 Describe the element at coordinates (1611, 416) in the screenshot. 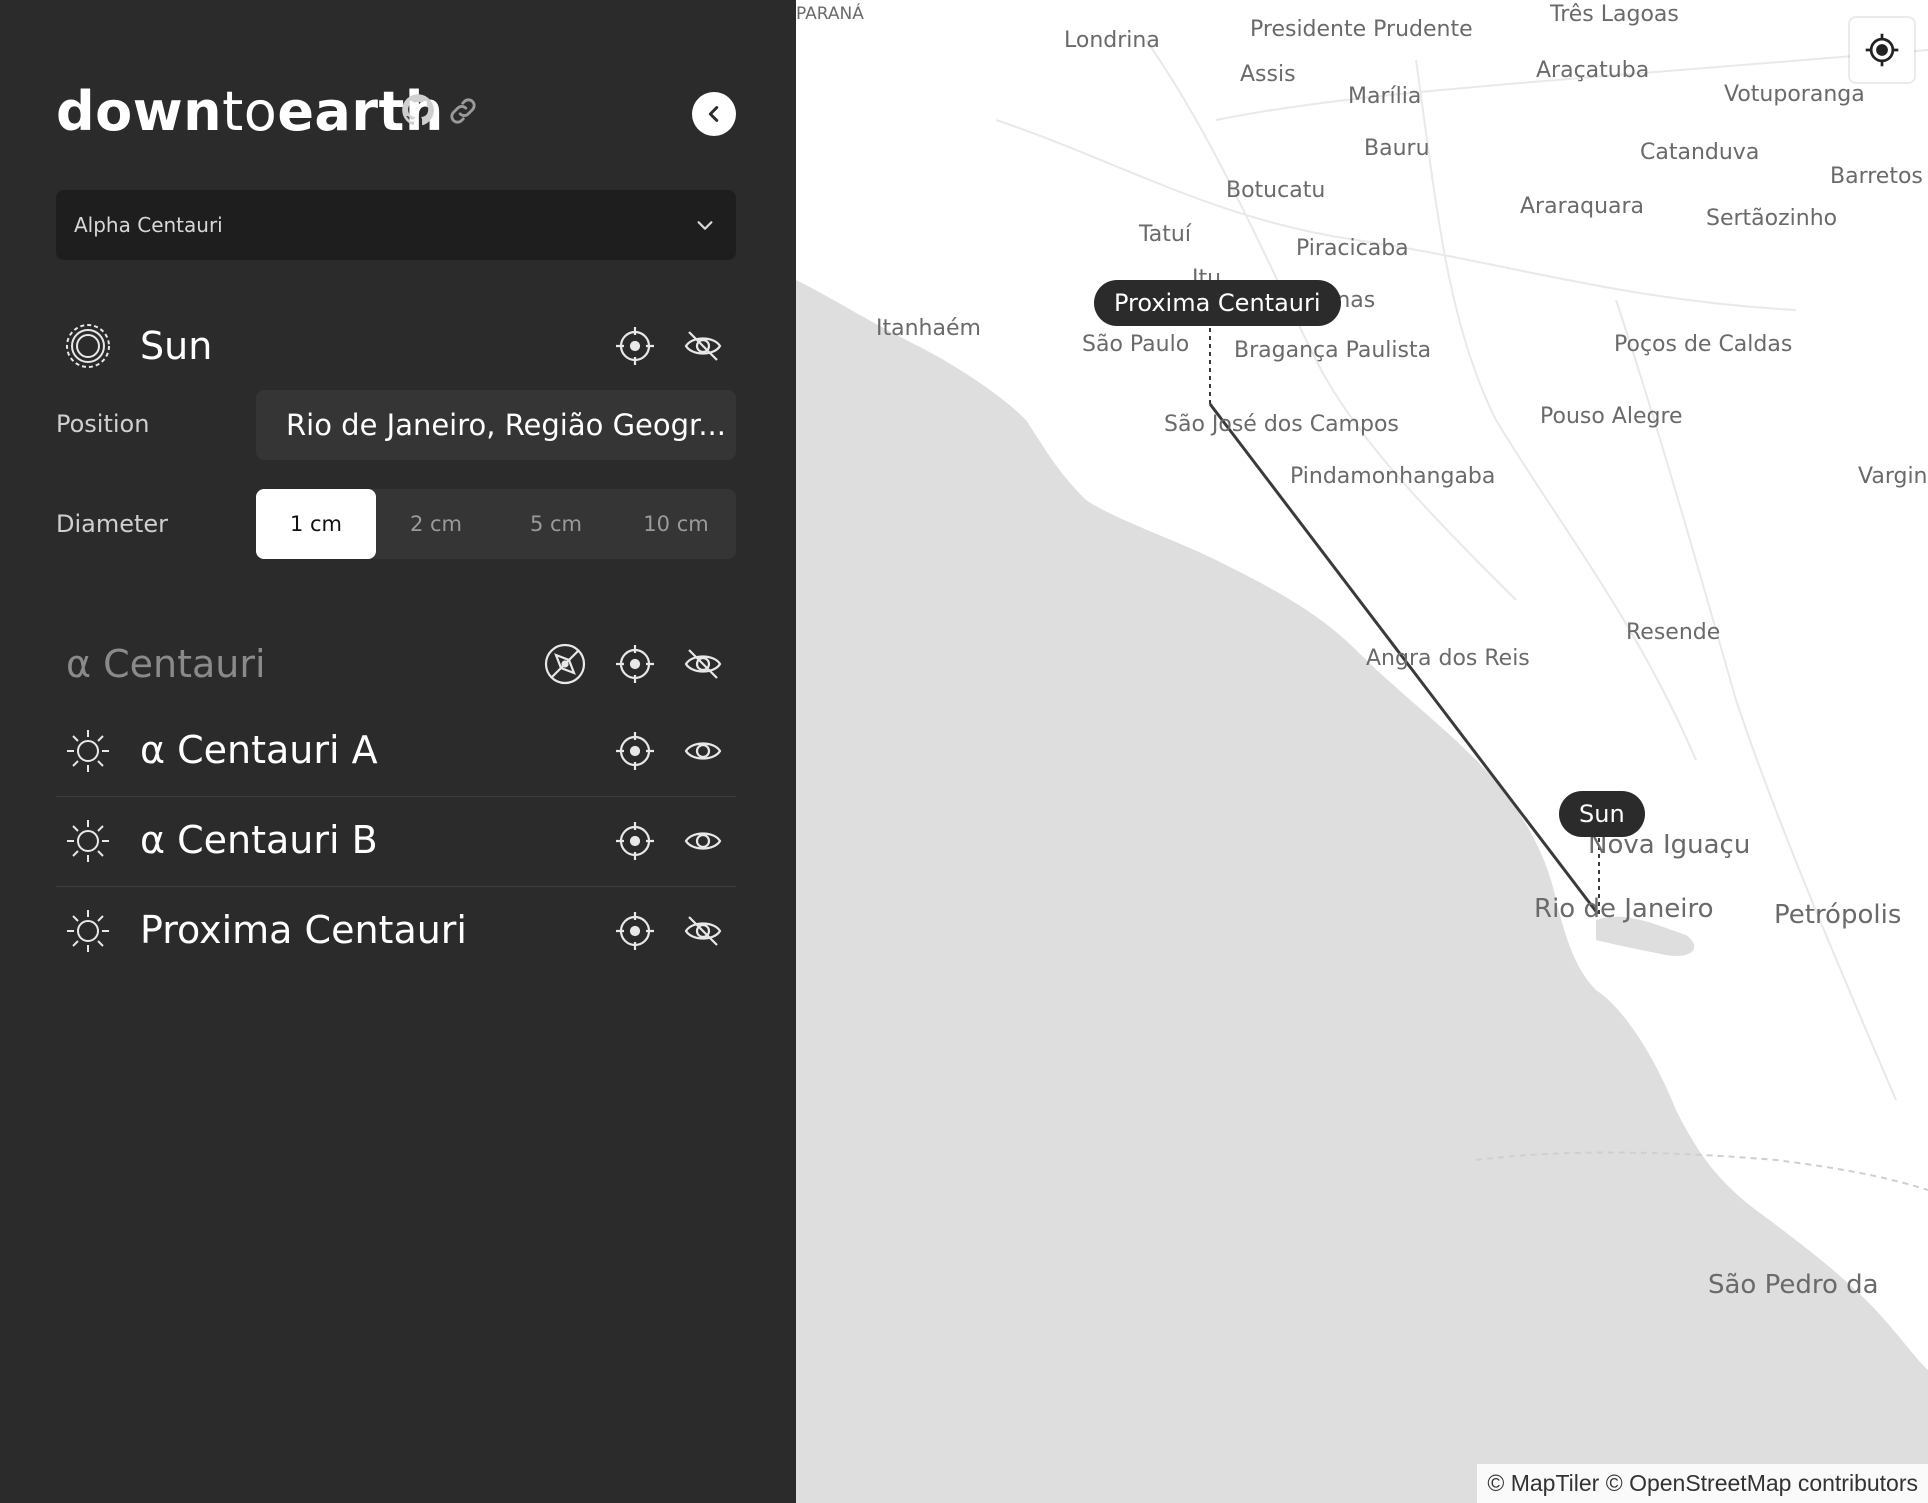

I see `map-label: Pouso Alegre` at that location.